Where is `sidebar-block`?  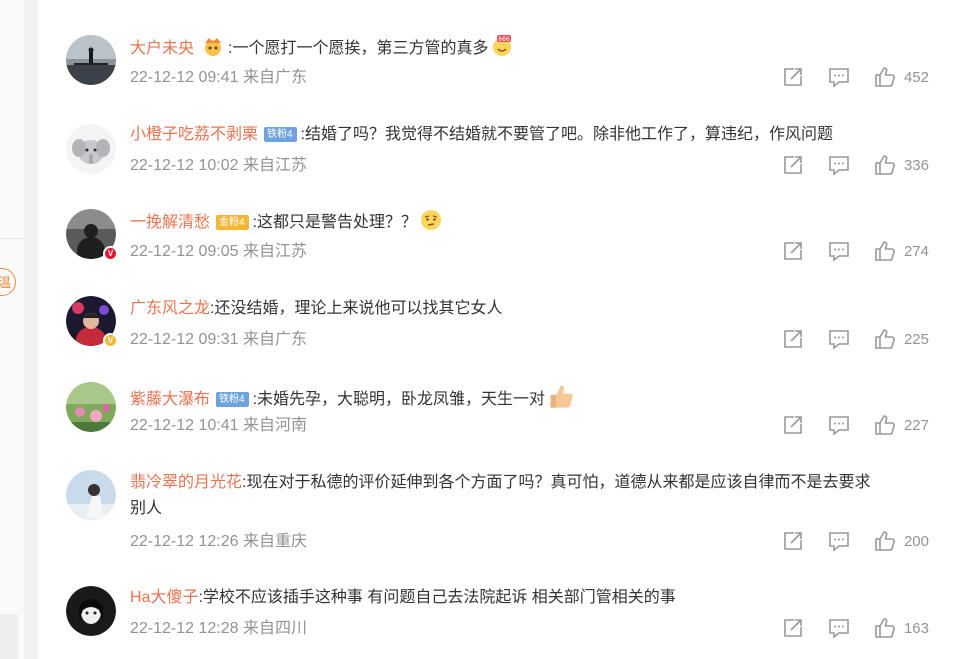
sidebar-block is located at coordinates (9, 636).